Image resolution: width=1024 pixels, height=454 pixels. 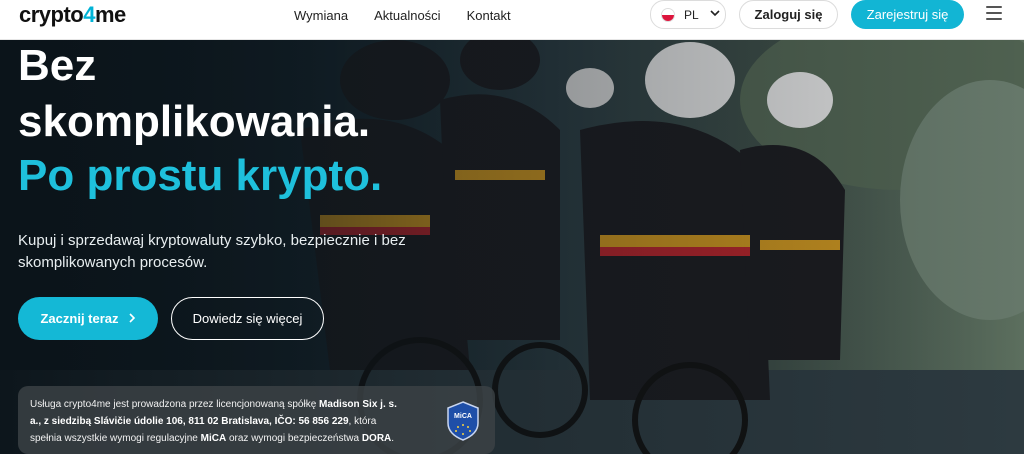 What do you see at coordinates (200, 175) in the screenshot?
I see `hero-title-accent: Po prostu krypto.` at bounding box center [200, 175].